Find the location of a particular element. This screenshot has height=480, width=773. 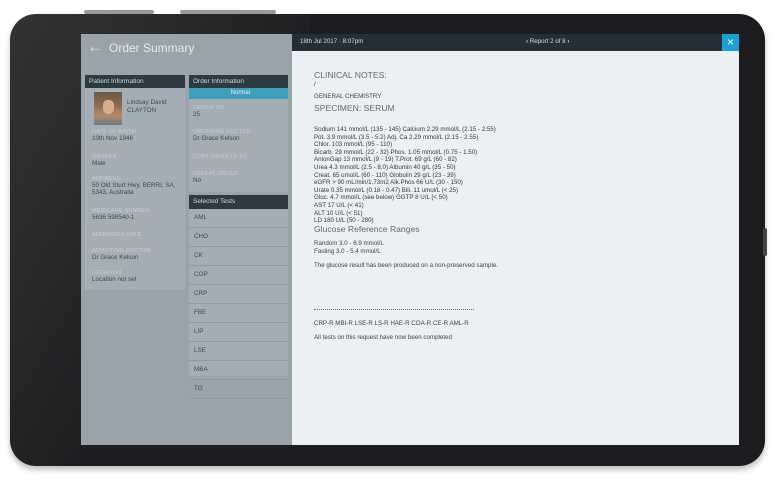

clinical-notes-value: / is located at coordinates (315, 84).